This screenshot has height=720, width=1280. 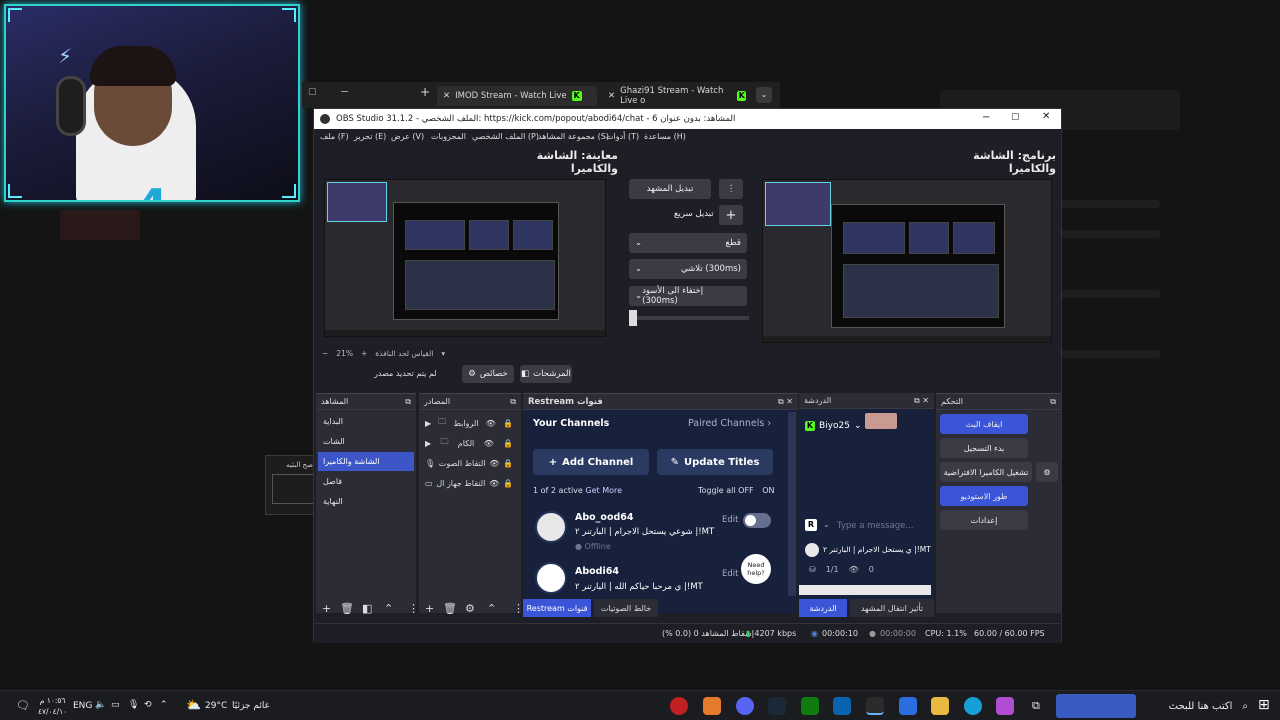 What do you see at coordinates (326, 608) in the screenshot?
I see `add-scene-icon: +` at bounding box center [326, 608].